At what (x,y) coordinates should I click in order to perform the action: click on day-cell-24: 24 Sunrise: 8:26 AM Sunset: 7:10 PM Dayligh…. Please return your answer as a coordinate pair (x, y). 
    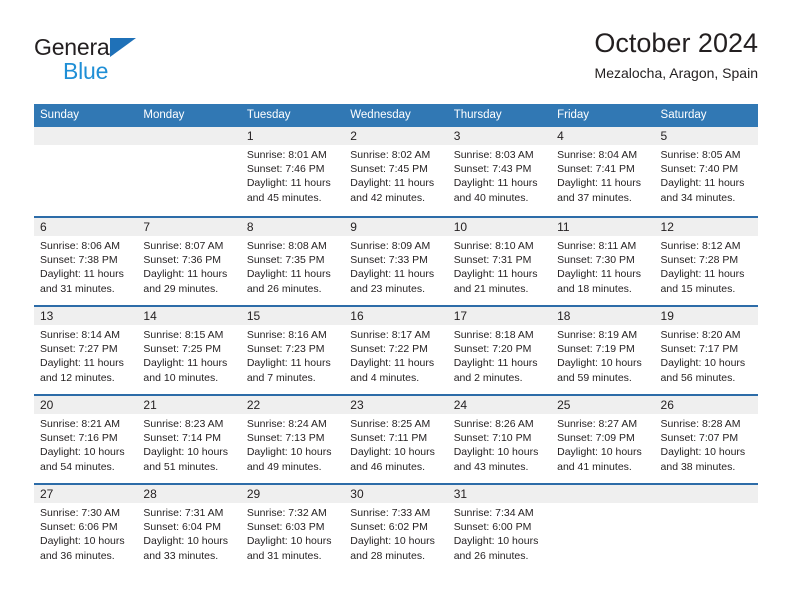
    Looking at the image, I should click on (499, 439).